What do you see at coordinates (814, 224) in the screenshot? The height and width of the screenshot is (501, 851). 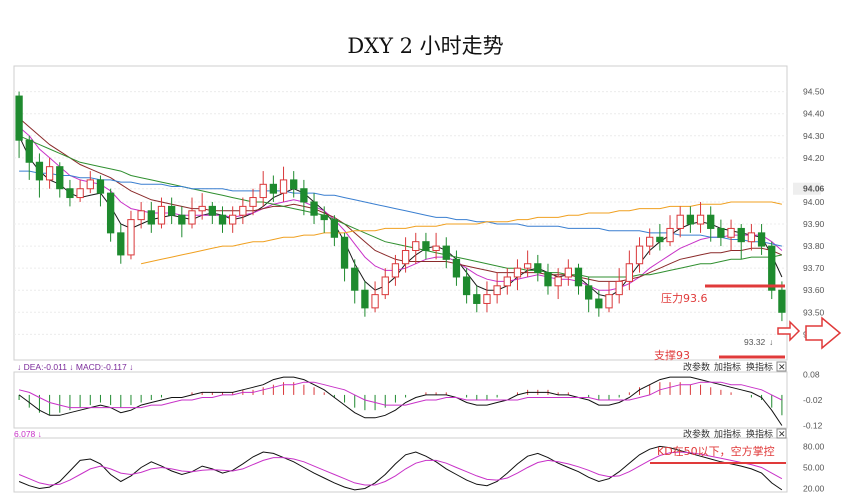 I see `price-tick-label: 93.90` at bounding box center [814, 224].